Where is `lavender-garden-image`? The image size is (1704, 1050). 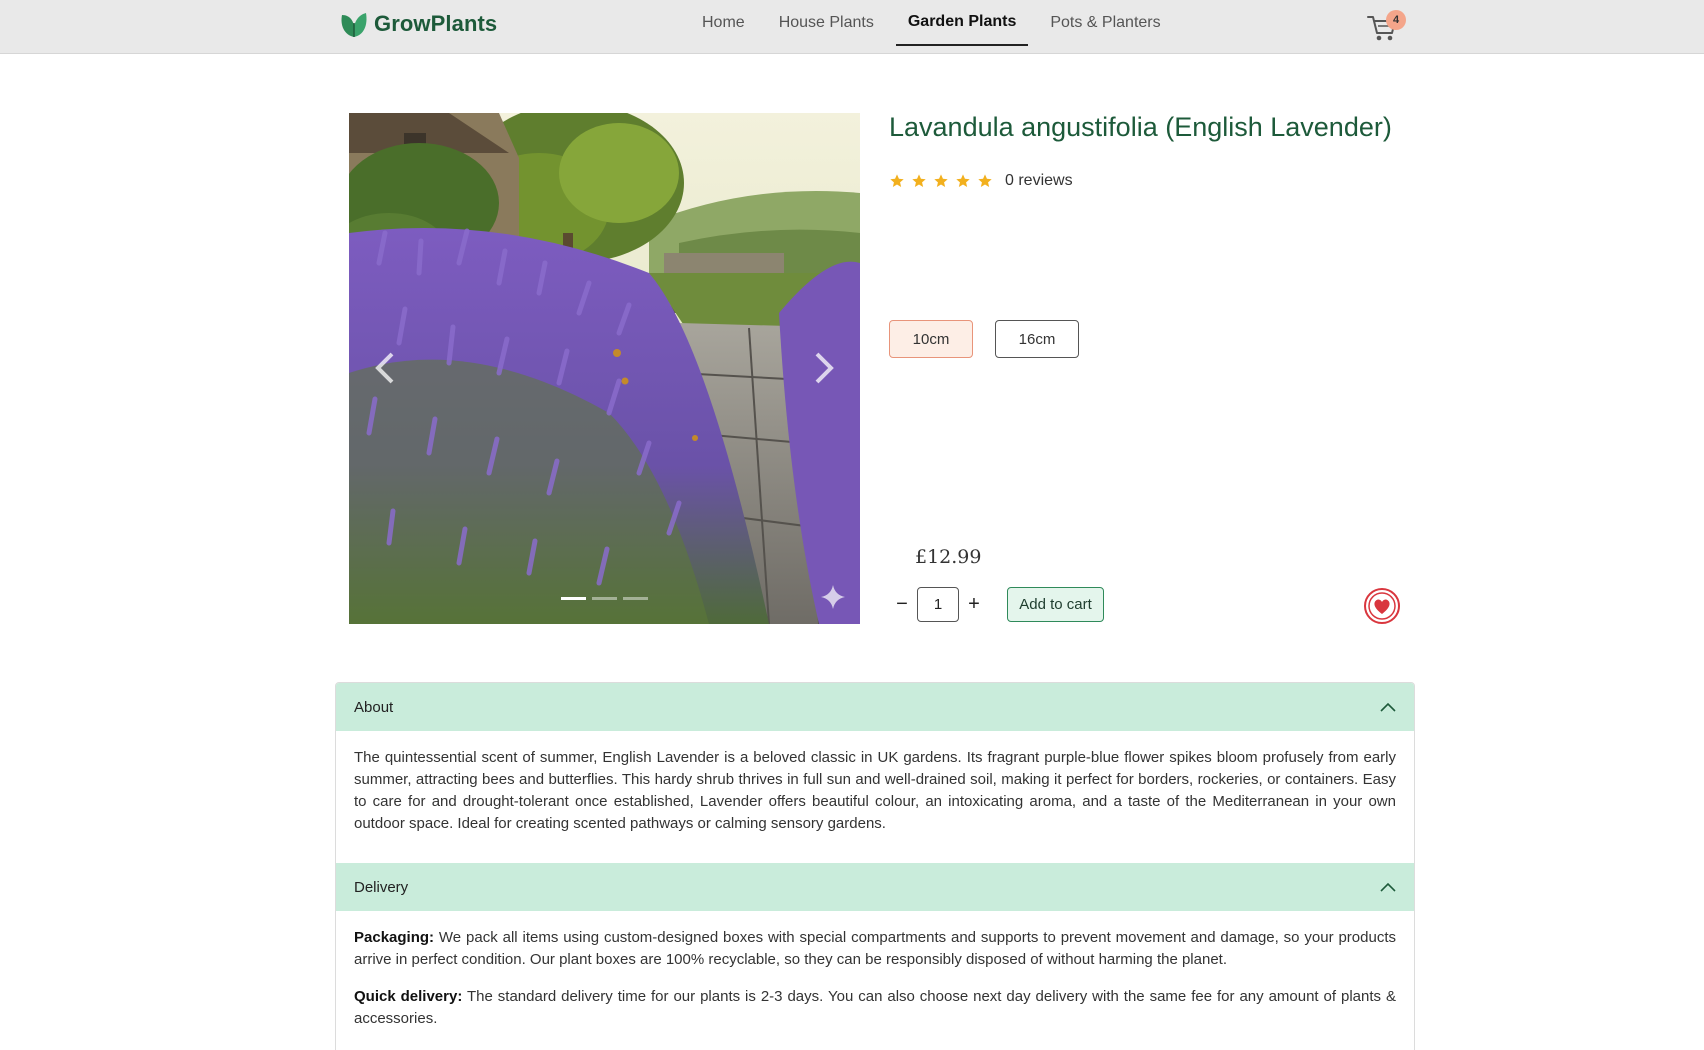
lavender-garden-image is located at coordinates (604, 368).